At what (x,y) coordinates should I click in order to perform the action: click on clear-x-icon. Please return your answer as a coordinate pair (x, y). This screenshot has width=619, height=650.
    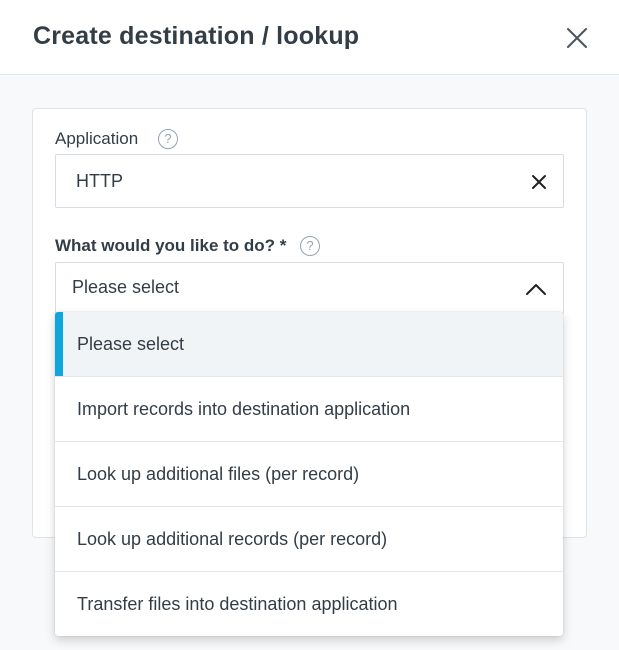
    Looking at the image, I should click on (539, 182).